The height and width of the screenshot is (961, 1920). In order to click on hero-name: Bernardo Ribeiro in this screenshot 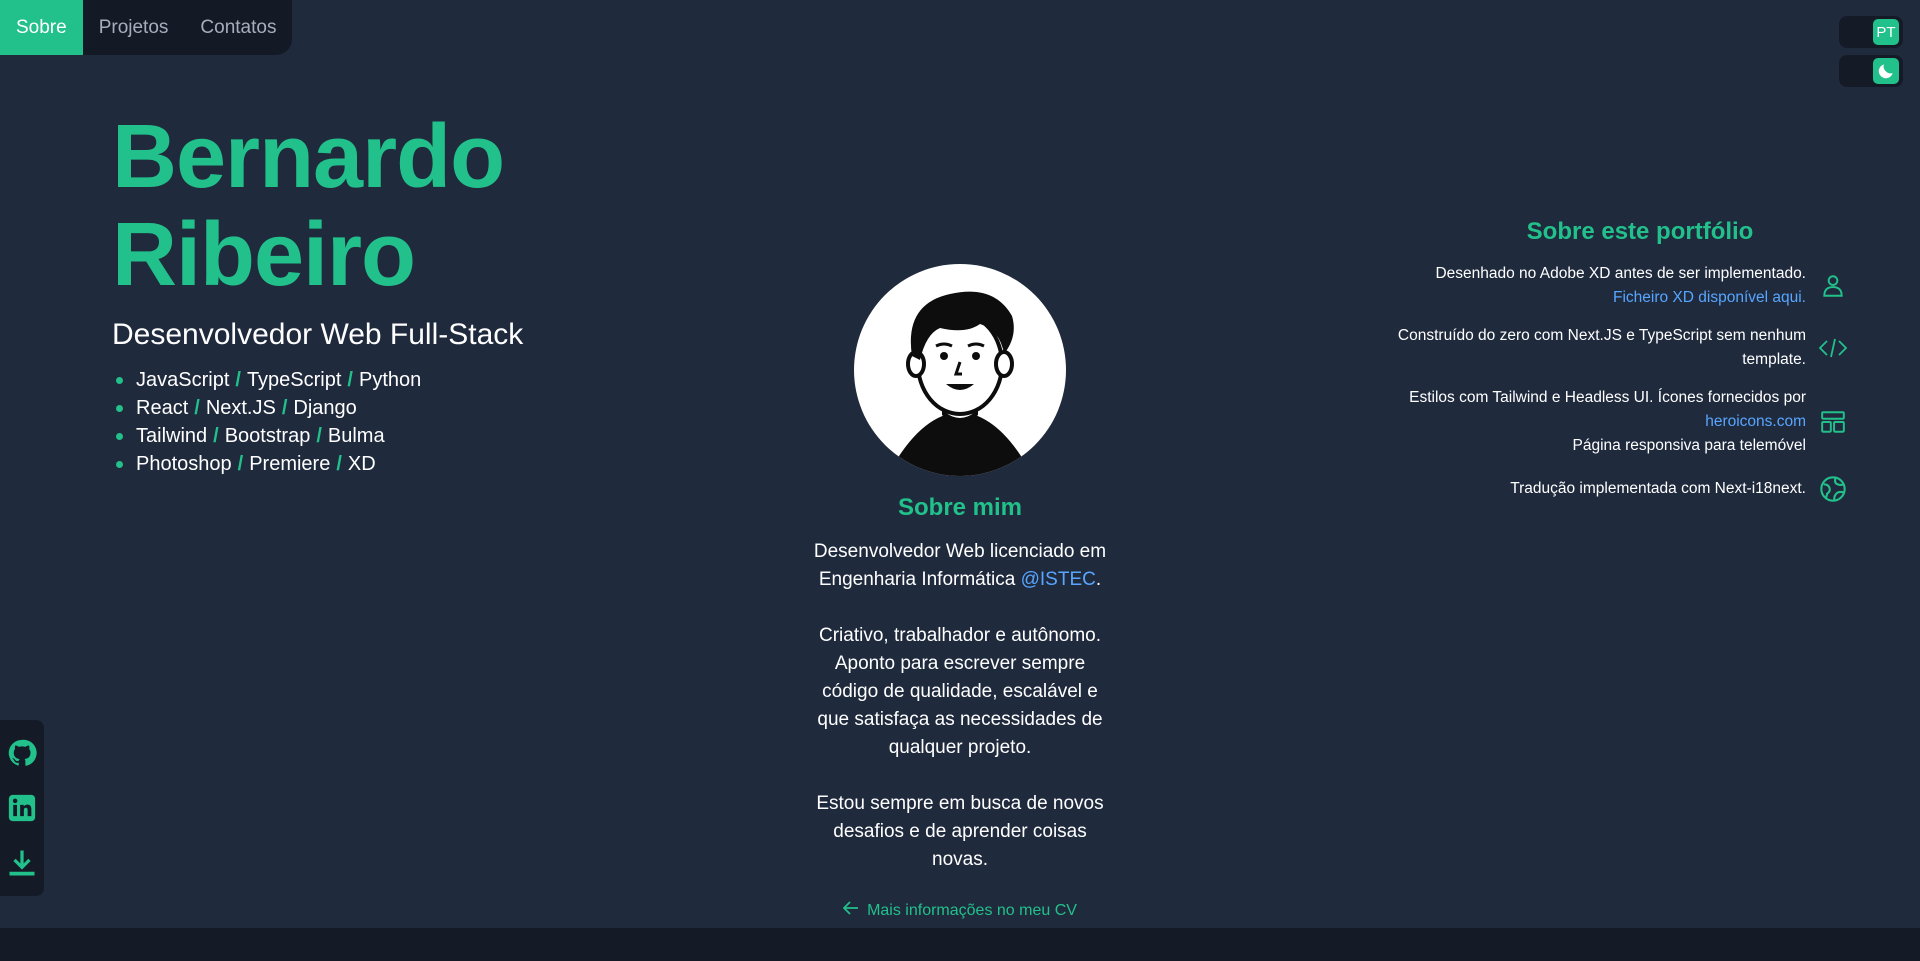, I will do `click(317, 206)`.